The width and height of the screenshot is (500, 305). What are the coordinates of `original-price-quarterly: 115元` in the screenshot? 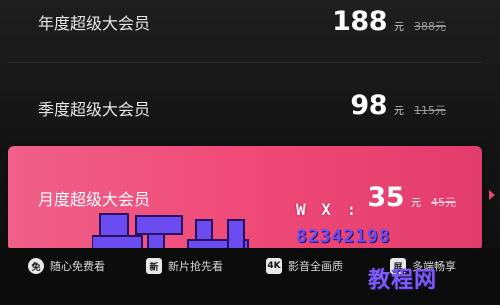 It's located at (430, 110).